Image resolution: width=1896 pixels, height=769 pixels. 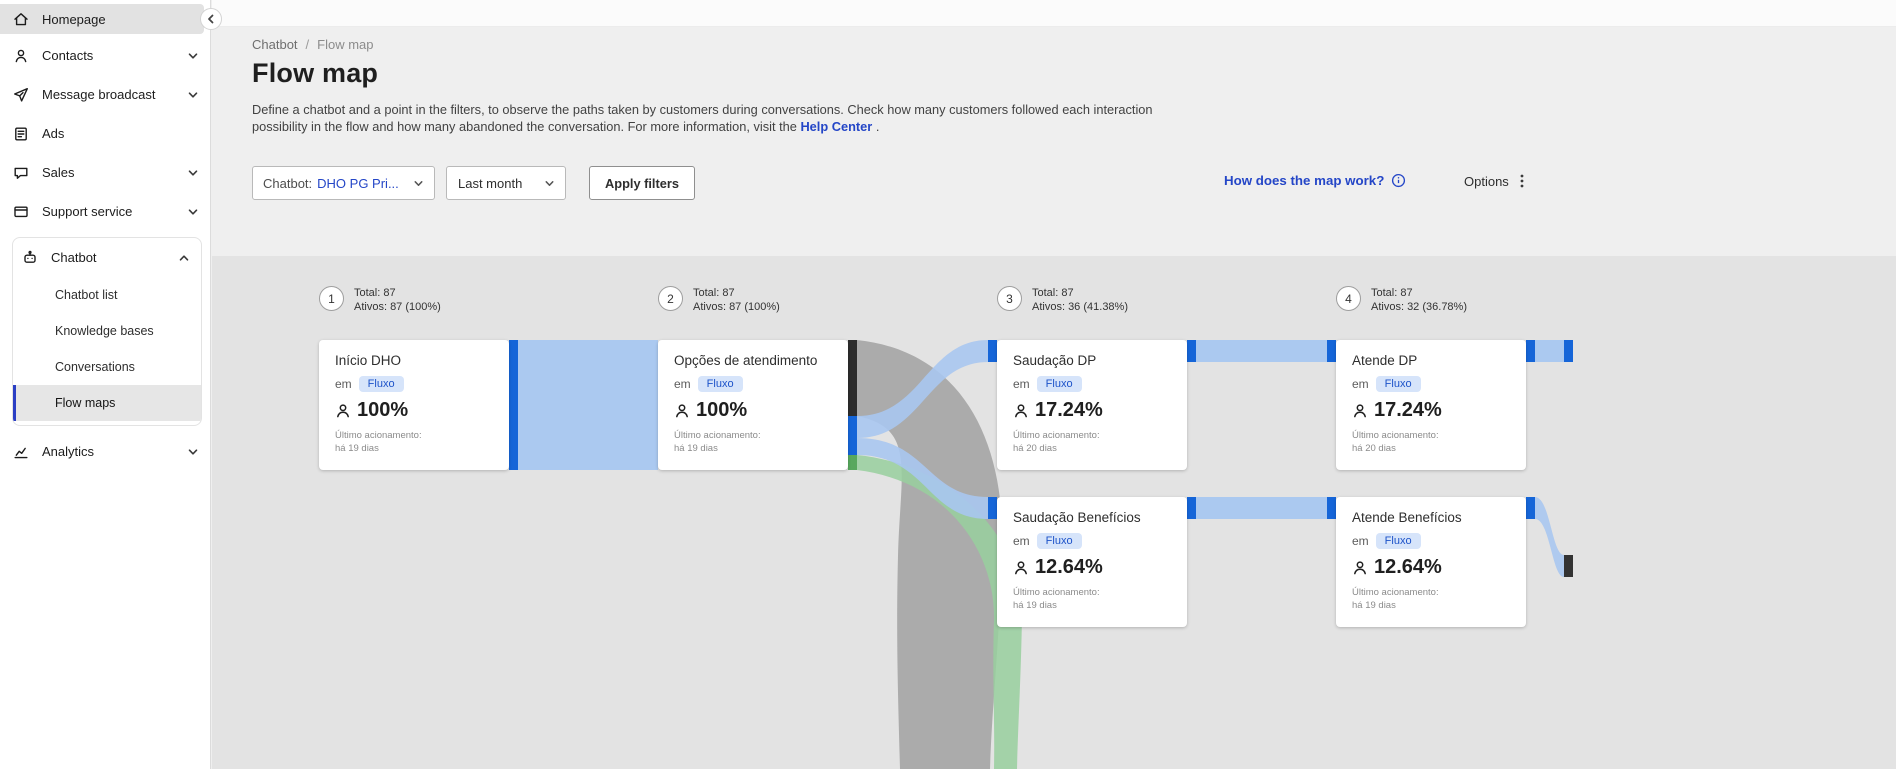 What do you see at coordinates (53, 133) in the screenshot?
I see `sidebar-item-label: Ads` at bounding box center [53, 133].